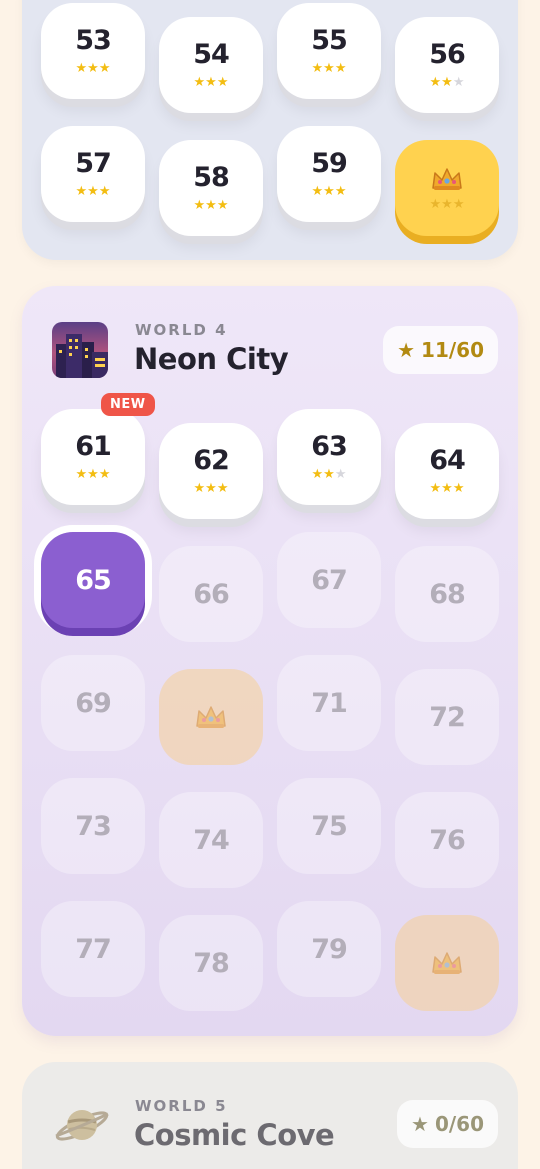 This screenshot has width=540, height=1169. What do you see at coordinates (181, 1106) in the screenshot?
I see `world-kicker: WORLD 5` at bounding box center [181, 1106].